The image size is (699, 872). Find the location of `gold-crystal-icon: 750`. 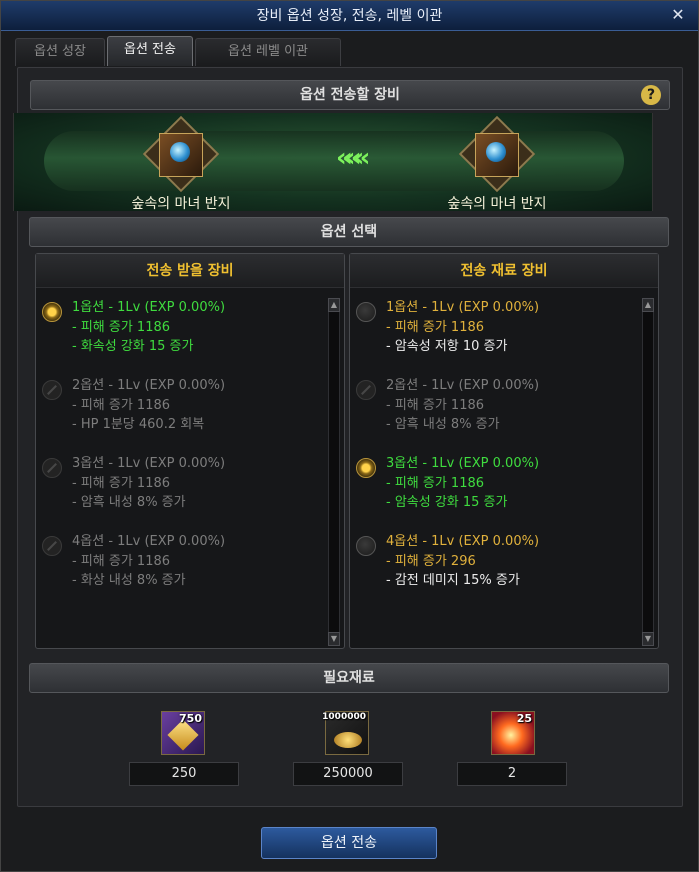

gold-crystal-icon: 750 is located at coordinates (183, 733).